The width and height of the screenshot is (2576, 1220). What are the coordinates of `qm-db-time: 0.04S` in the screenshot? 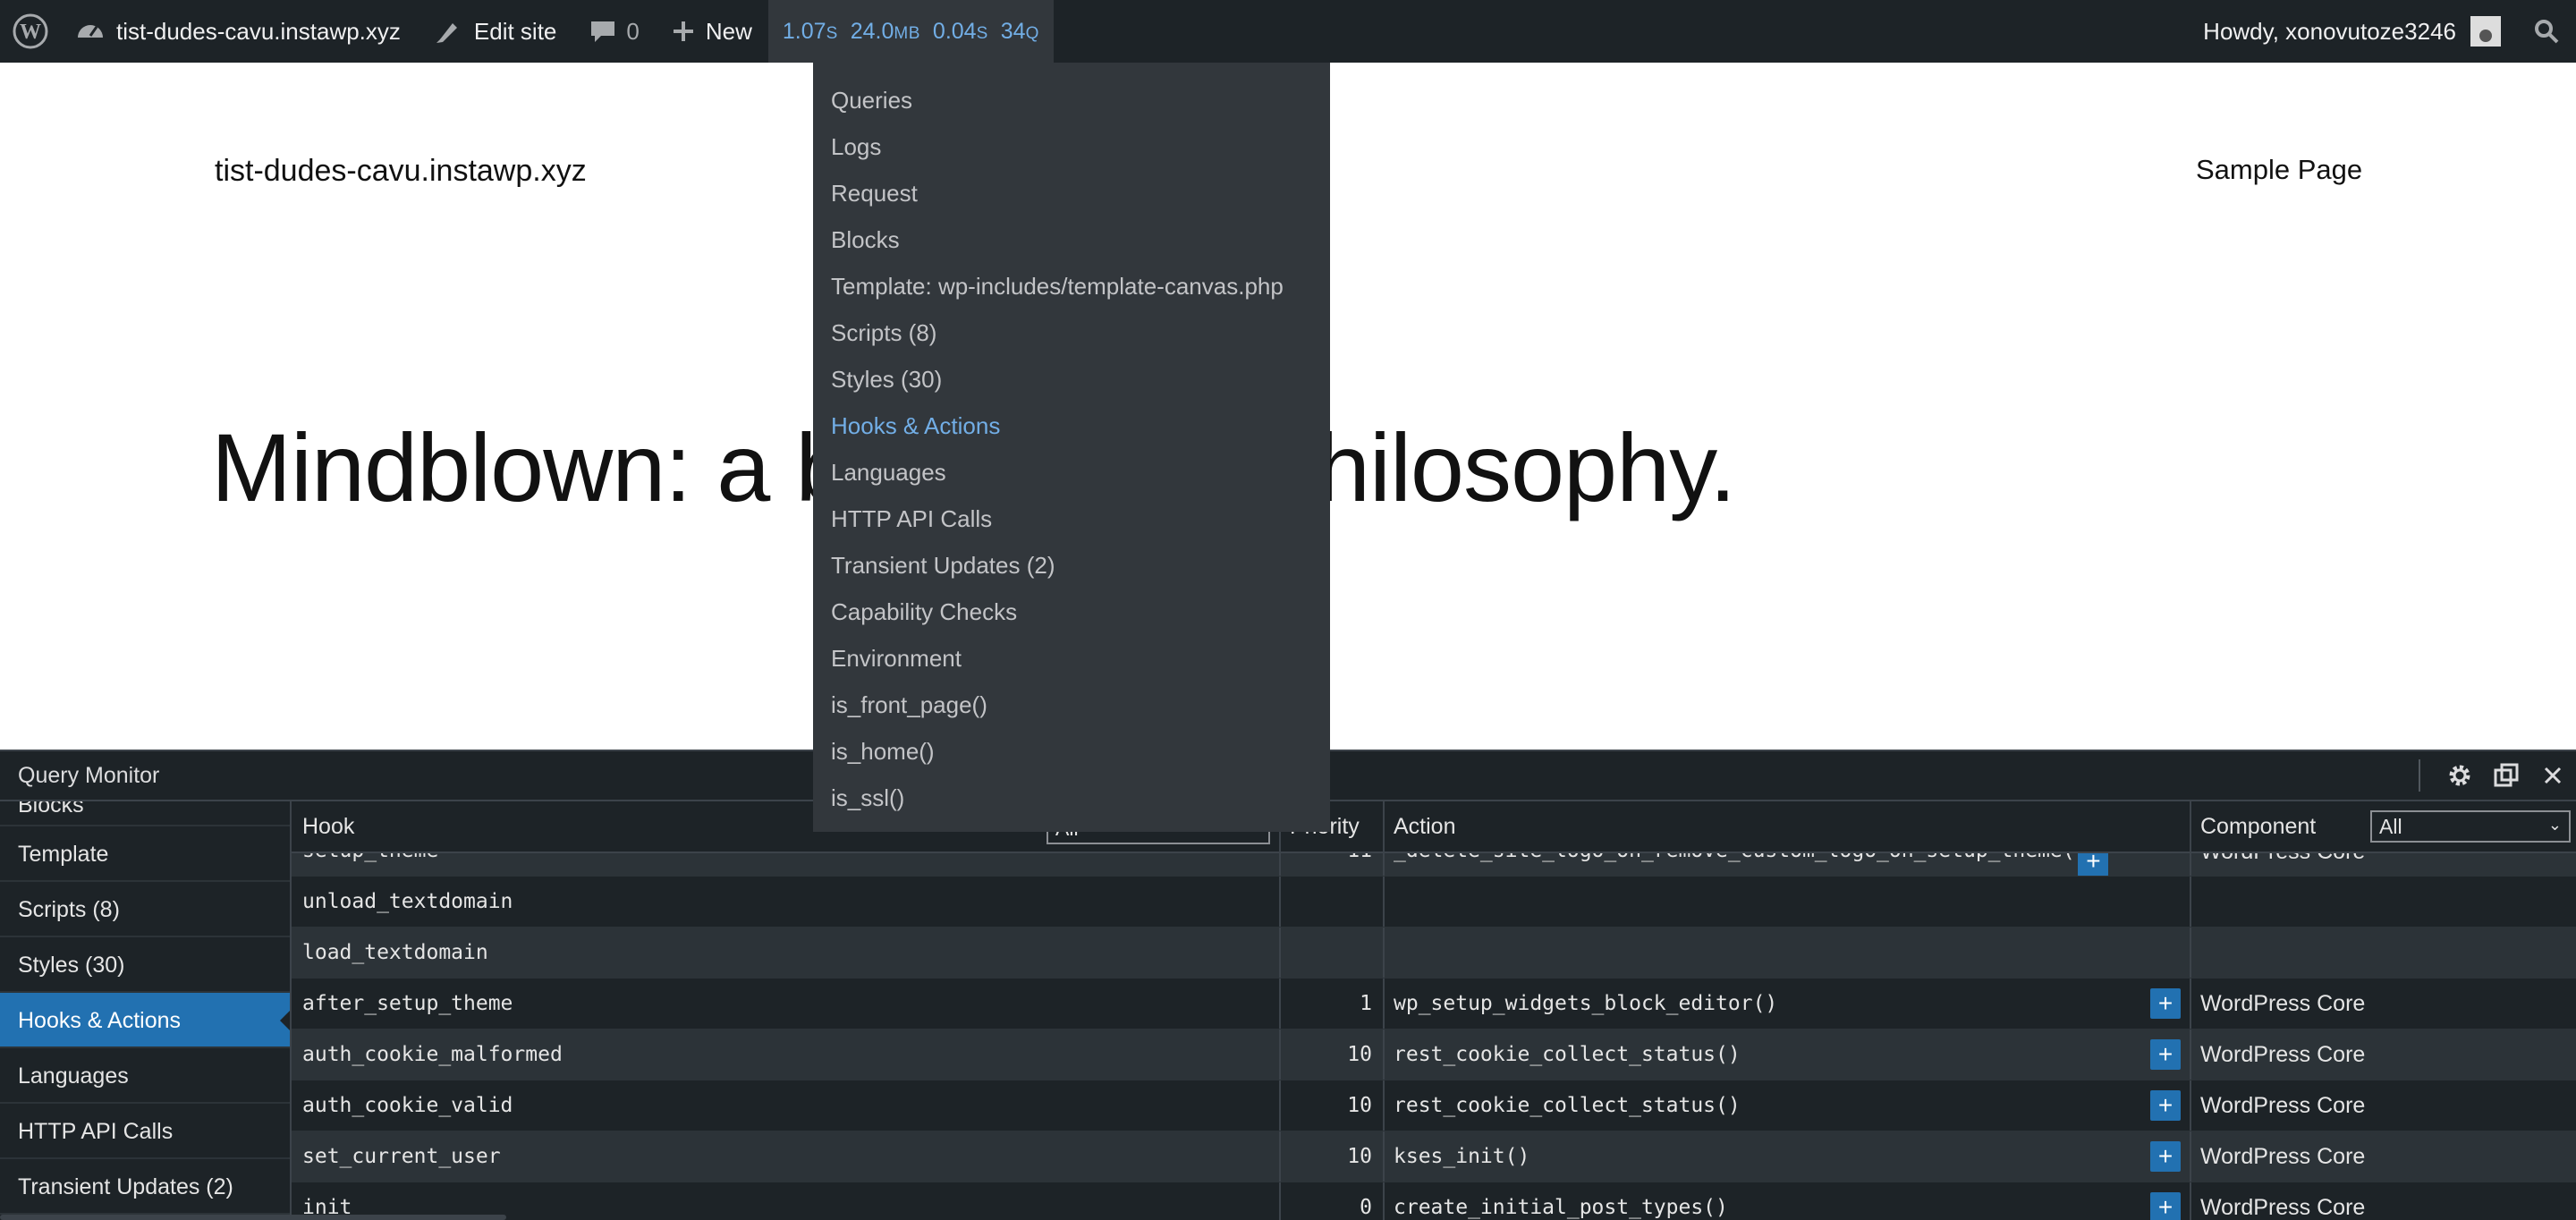 It's located at (960, 31).